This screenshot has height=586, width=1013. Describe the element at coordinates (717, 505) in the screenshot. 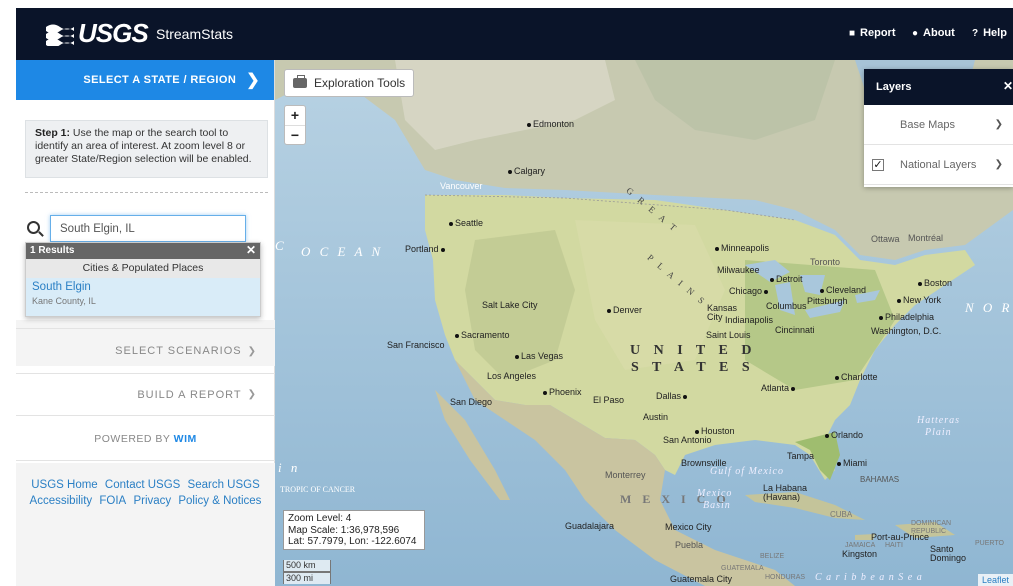

I see `map-label-mexico-basin-2: Basin` at that location.